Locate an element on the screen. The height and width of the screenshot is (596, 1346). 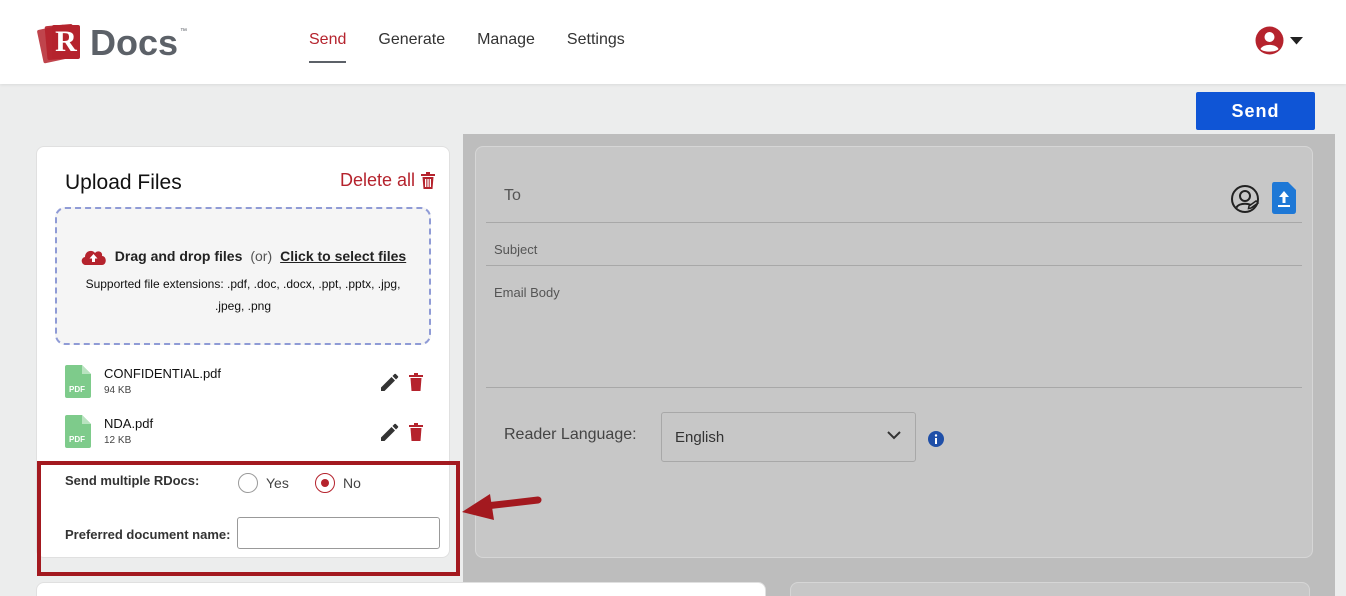
upload-files-title: Upload Files is located at coordinates (123, 182).